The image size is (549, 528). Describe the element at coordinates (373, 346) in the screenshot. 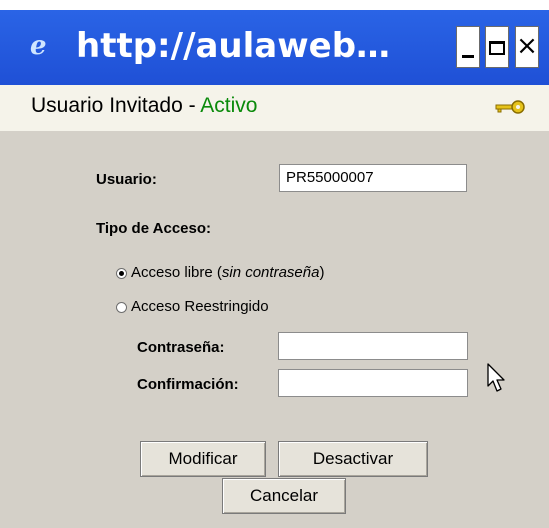

I see `password-field` at that location.